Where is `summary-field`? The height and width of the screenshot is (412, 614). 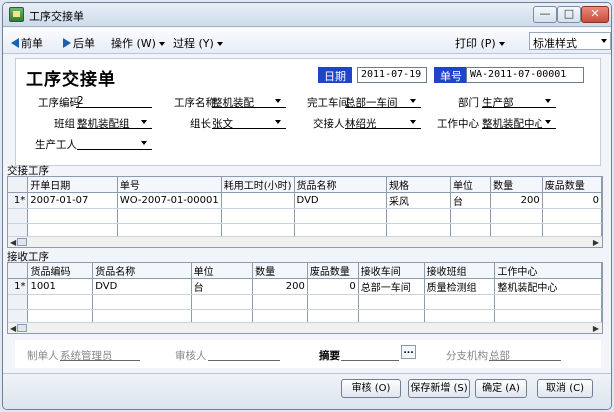 summary-field is located at coordinates (370, 354).